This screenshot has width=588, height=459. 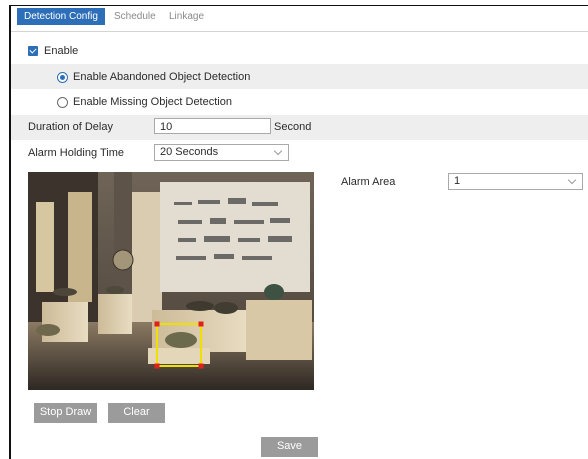 I want to click on enable-label: Enable, so click(x=61, y=51).